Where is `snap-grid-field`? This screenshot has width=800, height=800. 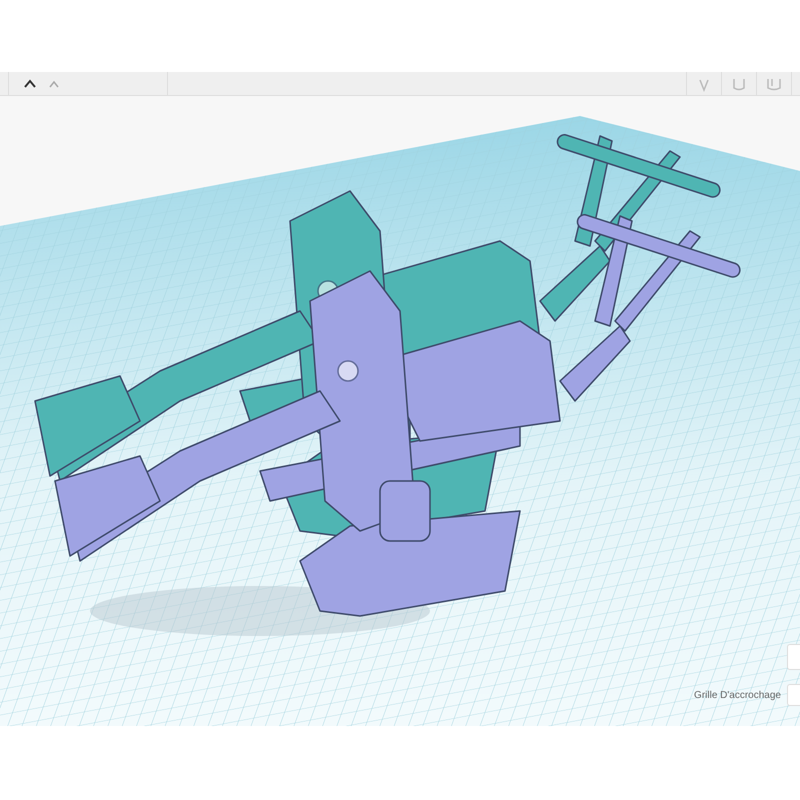 snap-grid-field is located at coordinates (793, 695).